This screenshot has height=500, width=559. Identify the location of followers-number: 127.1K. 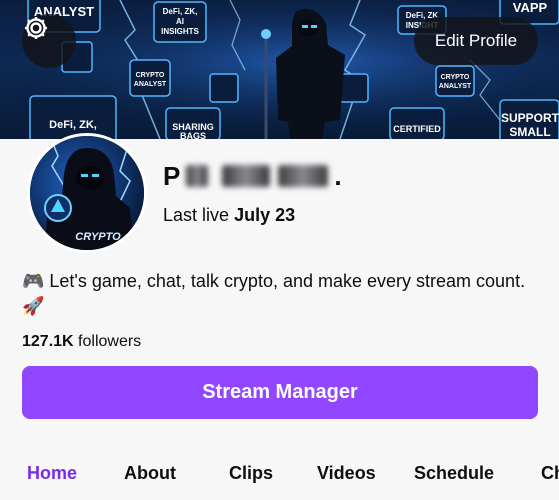
(48, 341).